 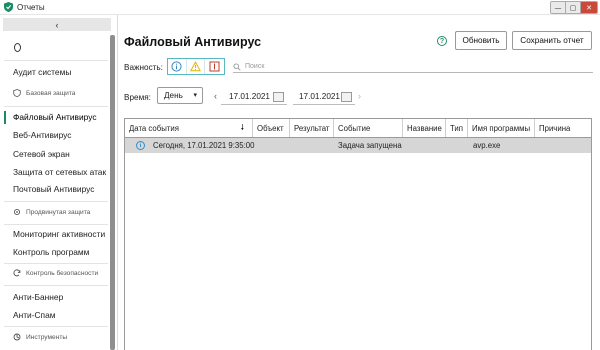 What do you see at coordinates (143, 67) in the screenshot?
I see `severity-label: Важность:` at bounding box center [143, 67].